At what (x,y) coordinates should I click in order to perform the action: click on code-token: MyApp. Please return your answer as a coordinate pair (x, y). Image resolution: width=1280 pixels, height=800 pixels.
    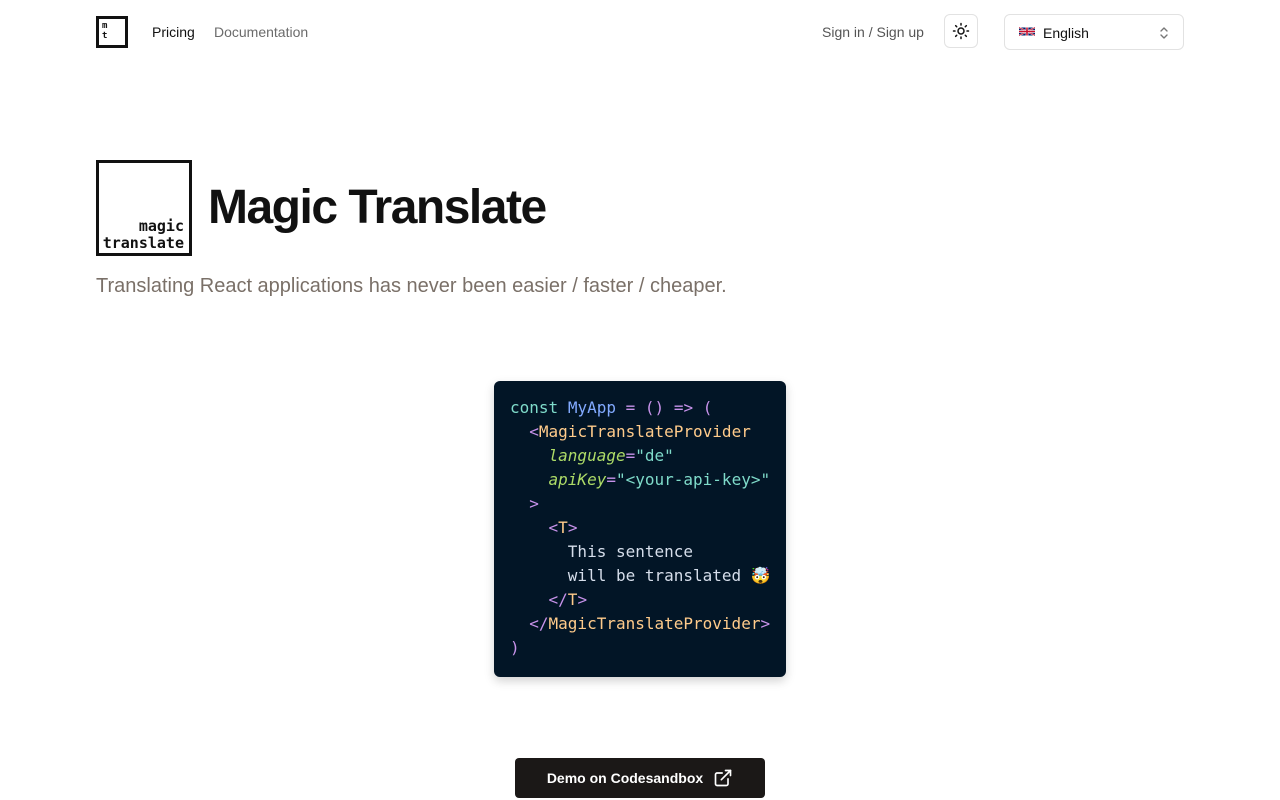
    Looking at the image, I should click on (591, 407).